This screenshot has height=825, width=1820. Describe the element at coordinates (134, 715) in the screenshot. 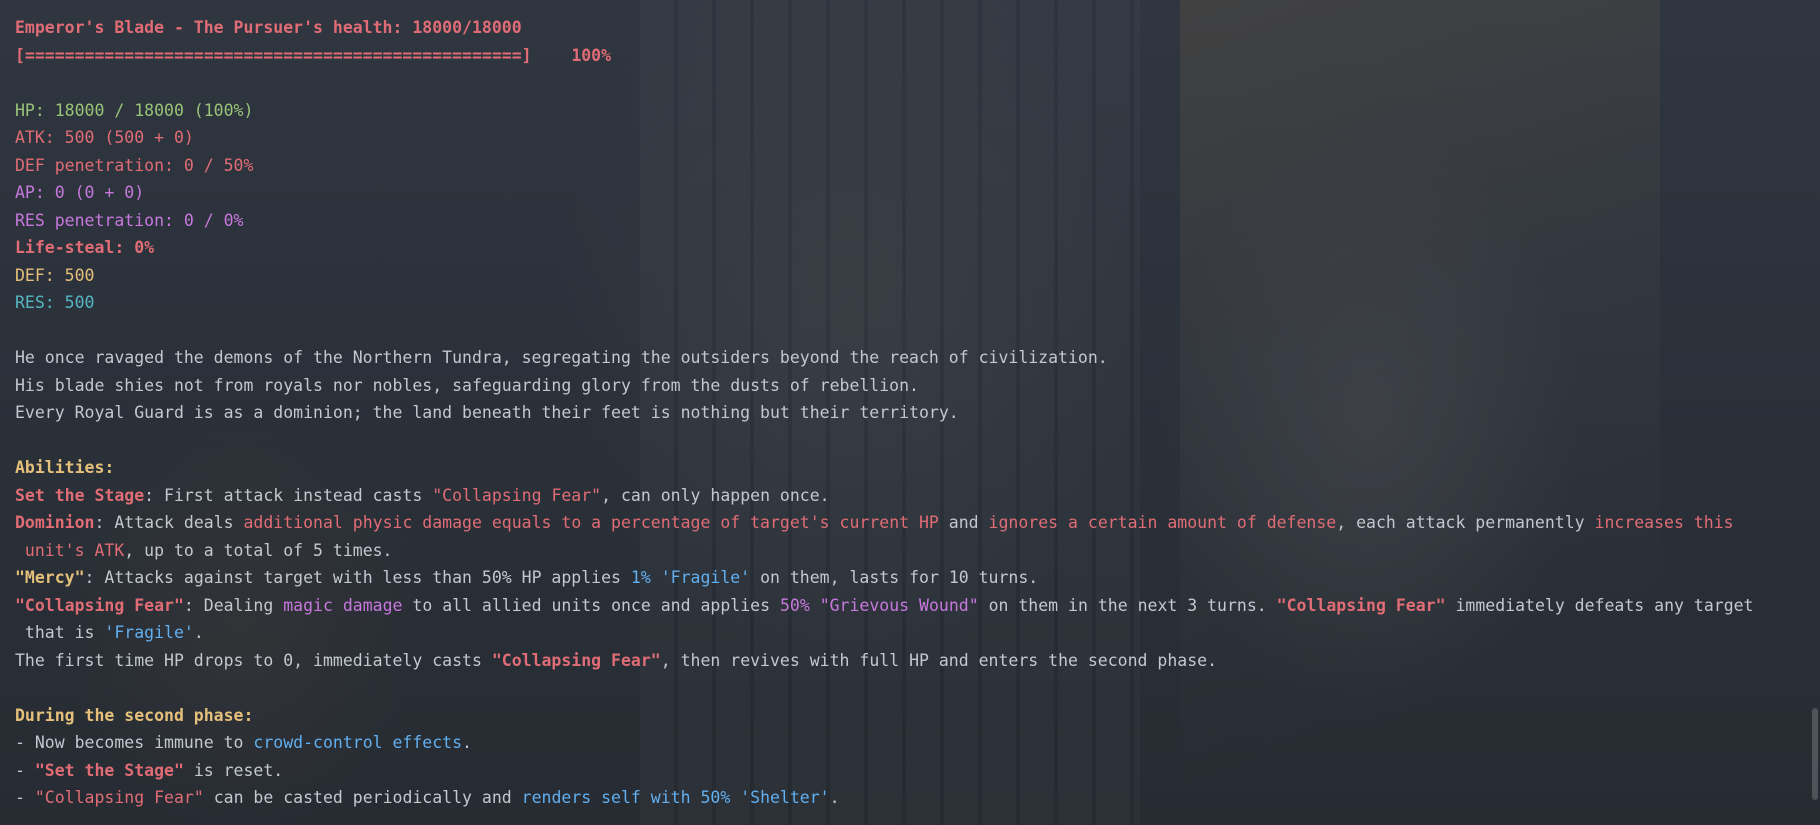

I see `second-phase-heading: During the second phase:` at that location.